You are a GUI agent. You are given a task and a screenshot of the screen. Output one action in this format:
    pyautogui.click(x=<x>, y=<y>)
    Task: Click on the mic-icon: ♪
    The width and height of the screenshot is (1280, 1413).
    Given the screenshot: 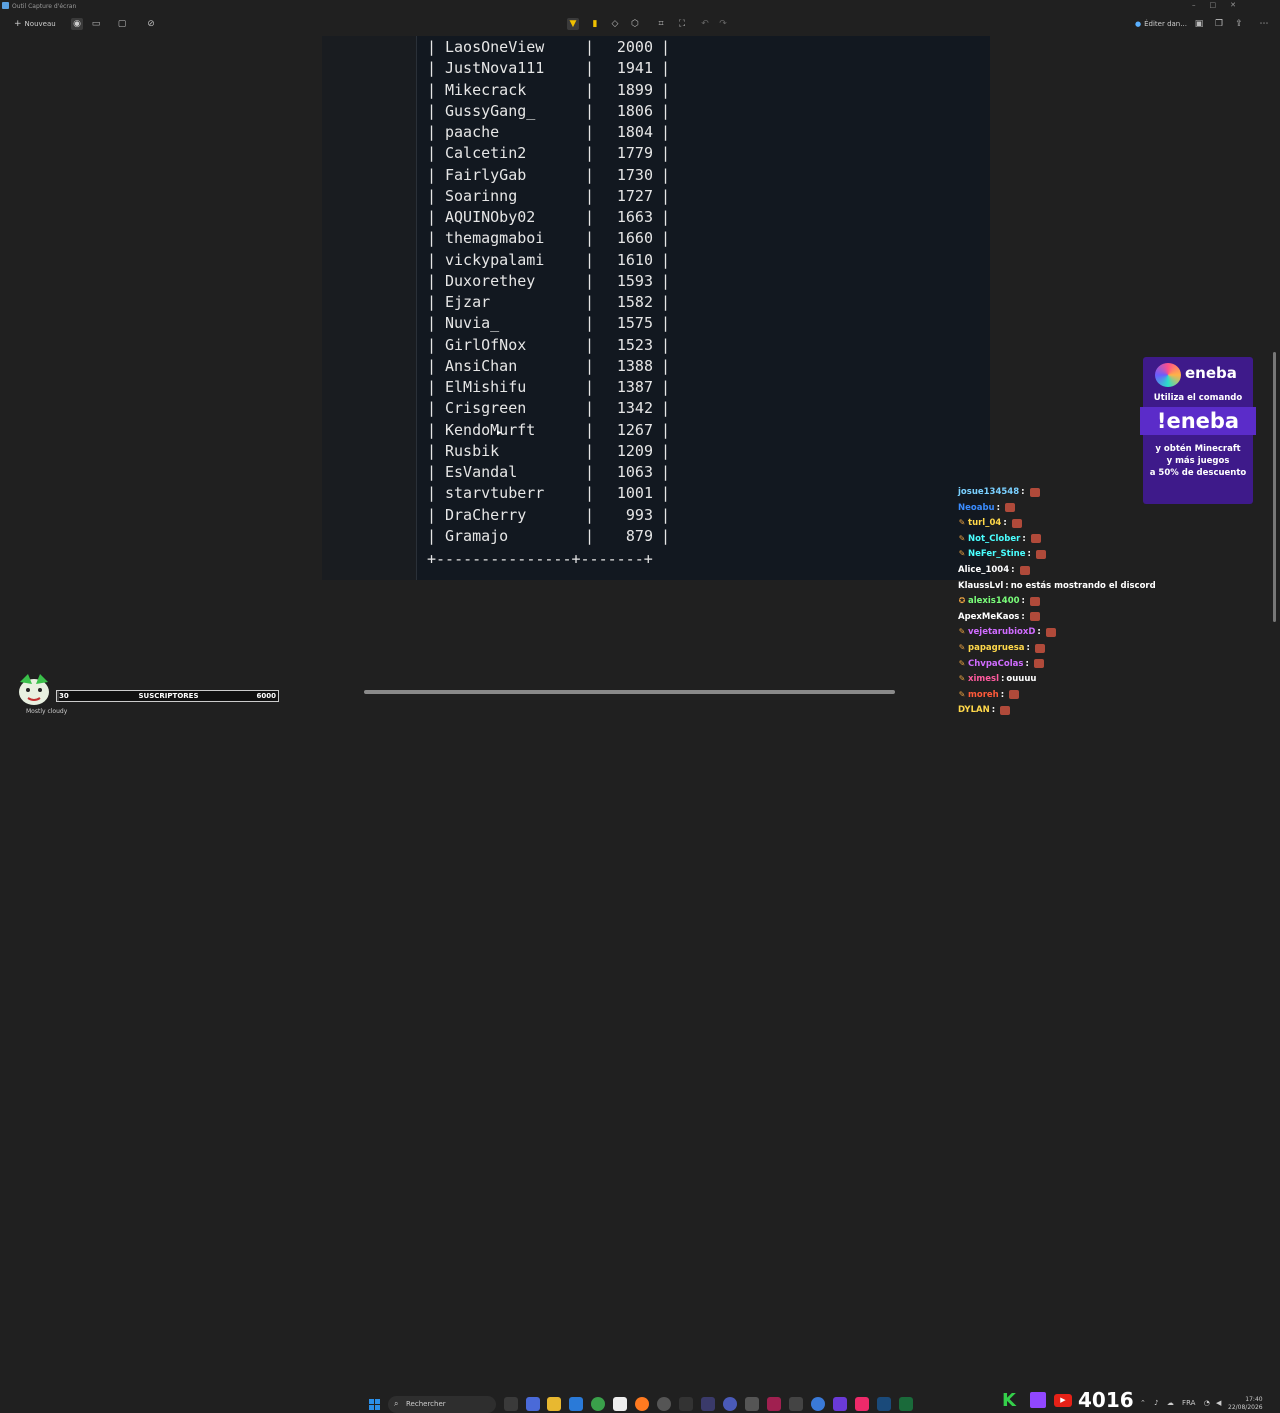 What is the action you would take?
    pyautogui.click(x=1156, y=1403)
    